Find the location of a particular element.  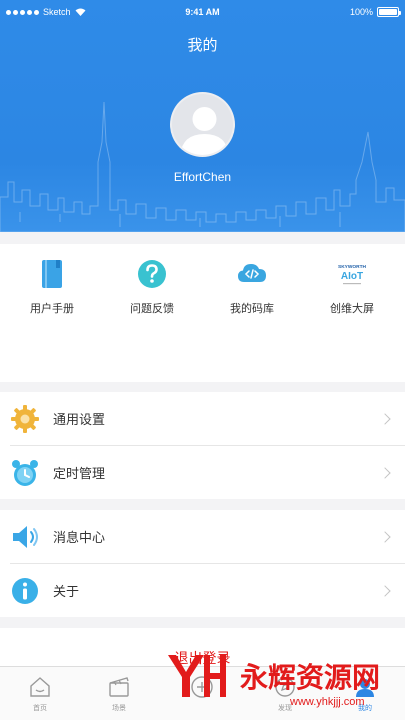

tab-profile: 我的 is located at coordinates (365, 694).